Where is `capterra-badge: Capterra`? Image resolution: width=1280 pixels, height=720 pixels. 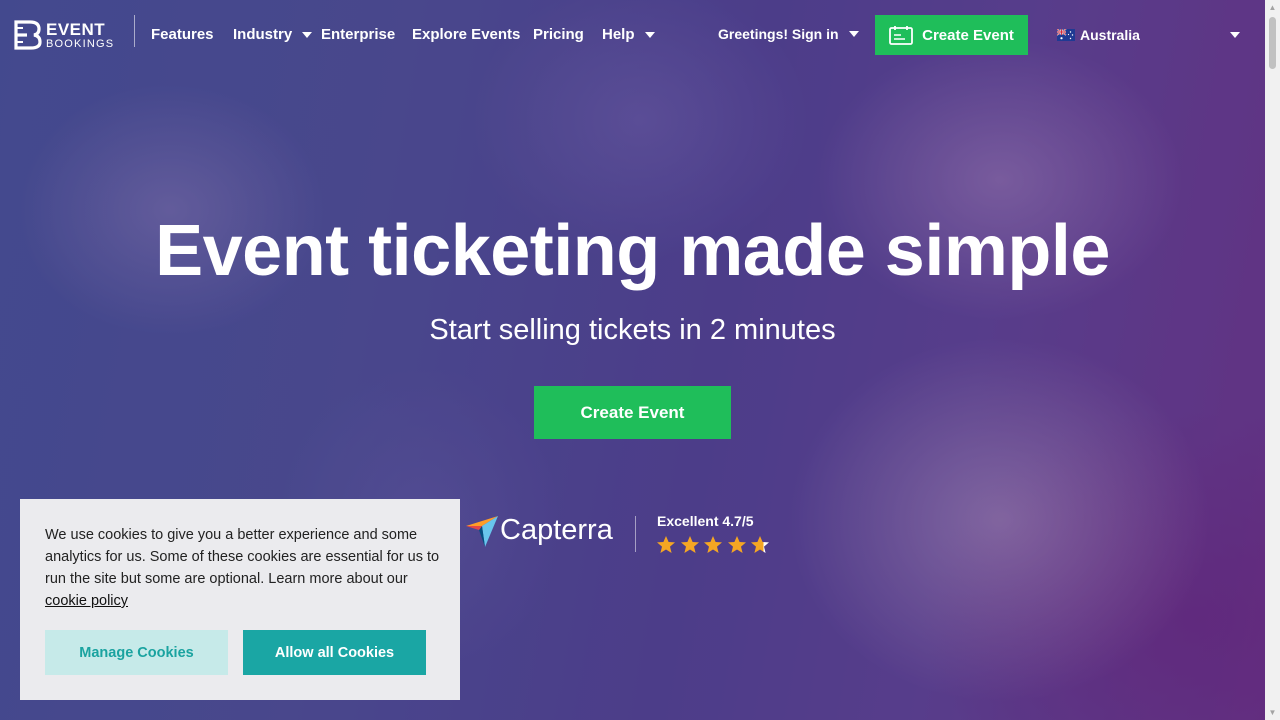
capterra-badge: Capterra is located at coordinates (539, 530).